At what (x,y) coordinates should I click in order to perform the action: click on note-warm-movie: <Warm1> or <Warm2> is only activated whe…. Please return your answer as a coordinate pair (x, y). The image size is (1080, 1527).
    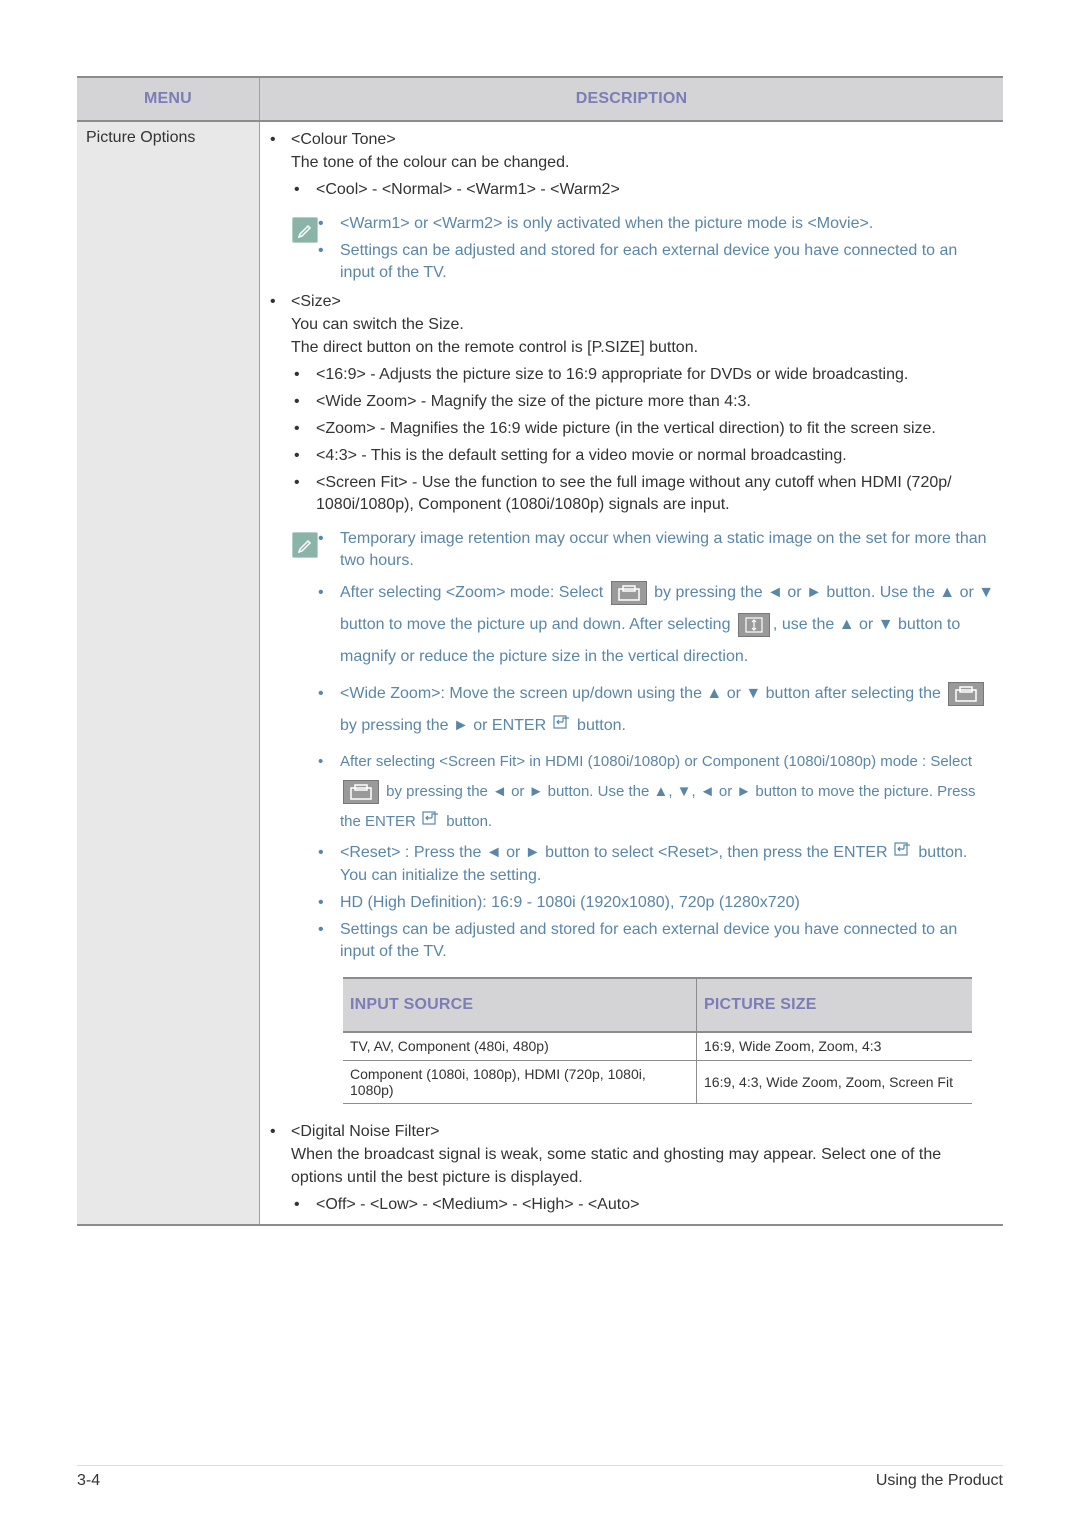
    Looking at the image, I should click on (655, 224).